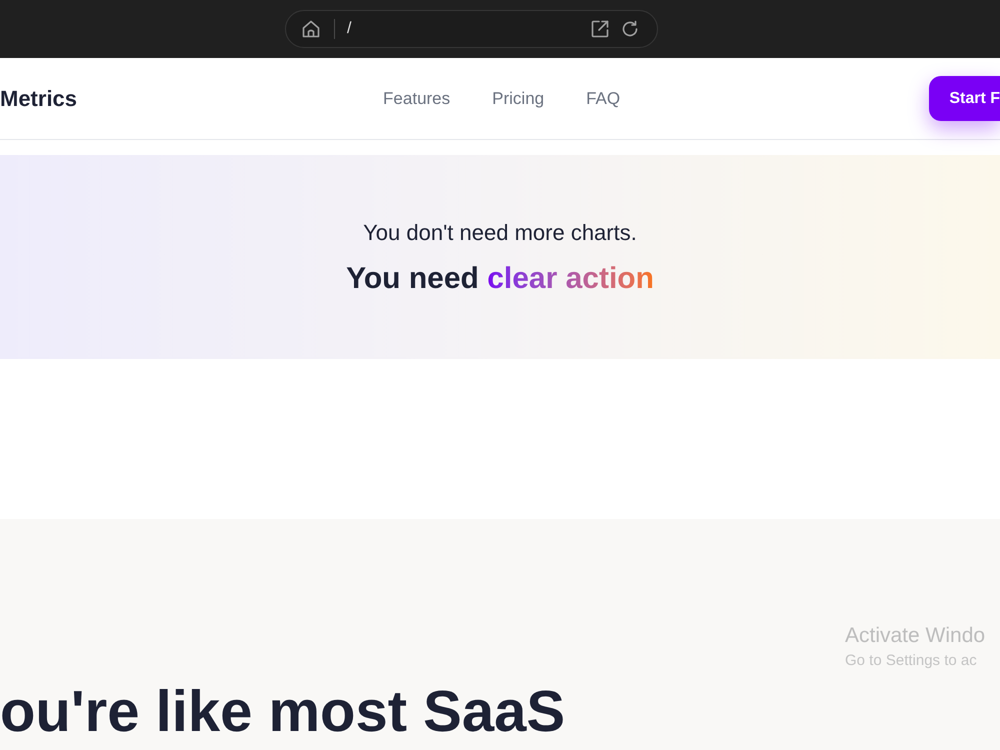 This screenshot has height=750, width=1000. What do you see at coordinates (518, 99) in the screenshot?
I see `nav-link: Pricing` at bounding box center [518, 99].